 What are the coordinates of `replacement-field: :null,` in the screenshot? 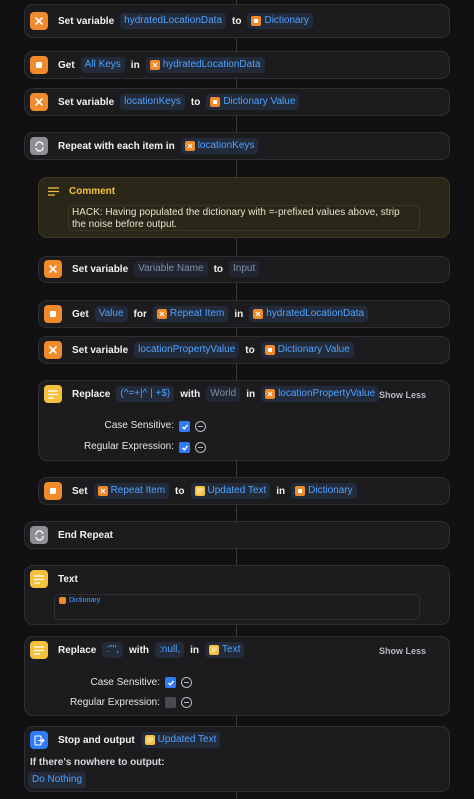 It's located at (170, 650).